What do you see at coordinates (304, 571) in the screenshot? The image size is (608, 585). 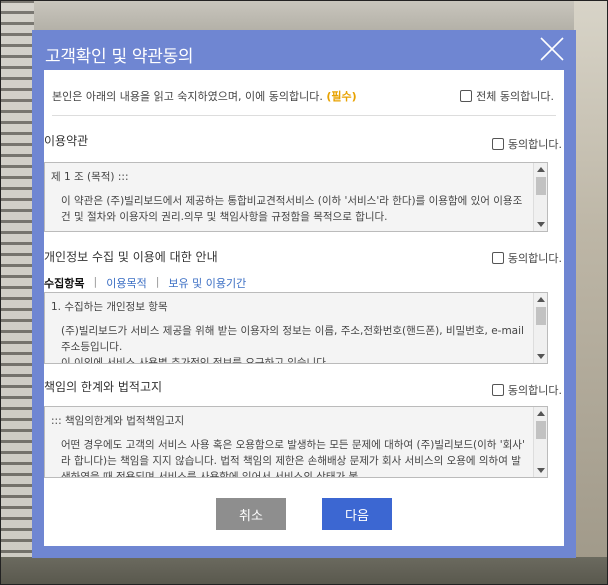 I see `background-bottom` at bounding box center [304, 571].